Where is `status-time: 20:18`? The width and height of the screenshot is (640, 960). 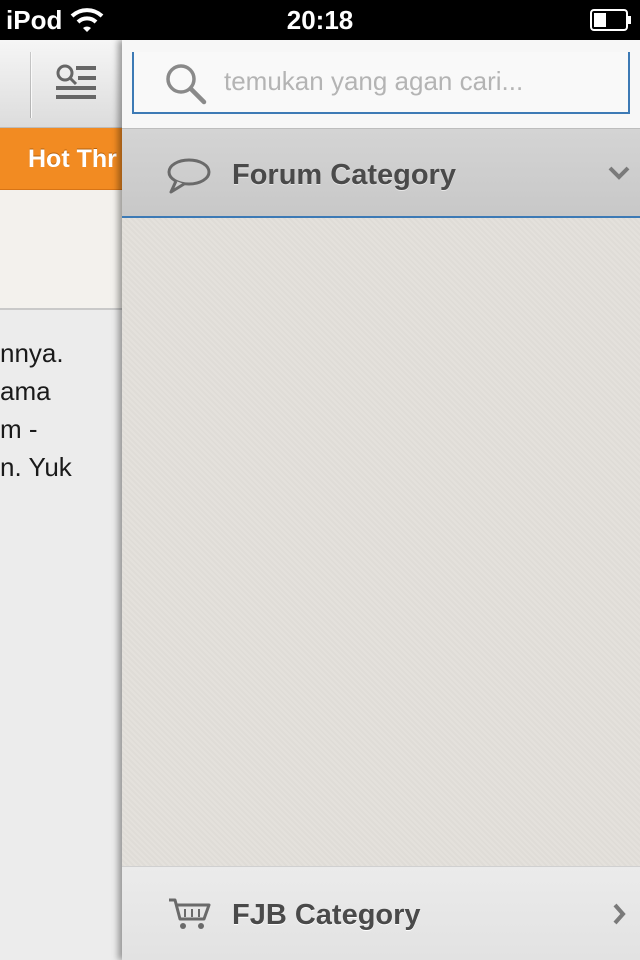 status-time: 20:18 is located at coordinates (320, 20).